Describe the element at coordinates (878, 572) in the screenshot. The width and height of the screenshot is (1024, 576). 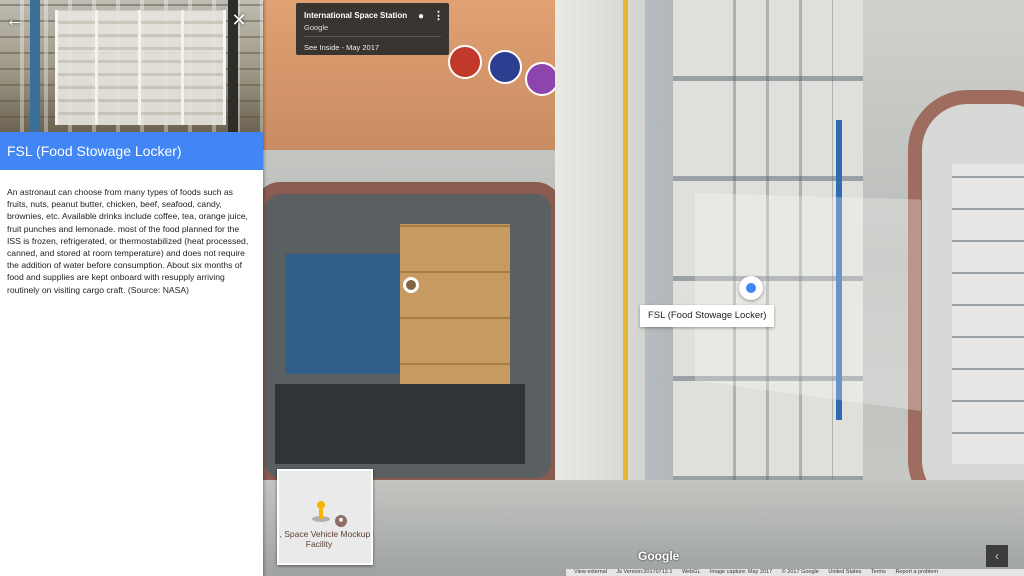
I see `terms-link: Terms` at that location.